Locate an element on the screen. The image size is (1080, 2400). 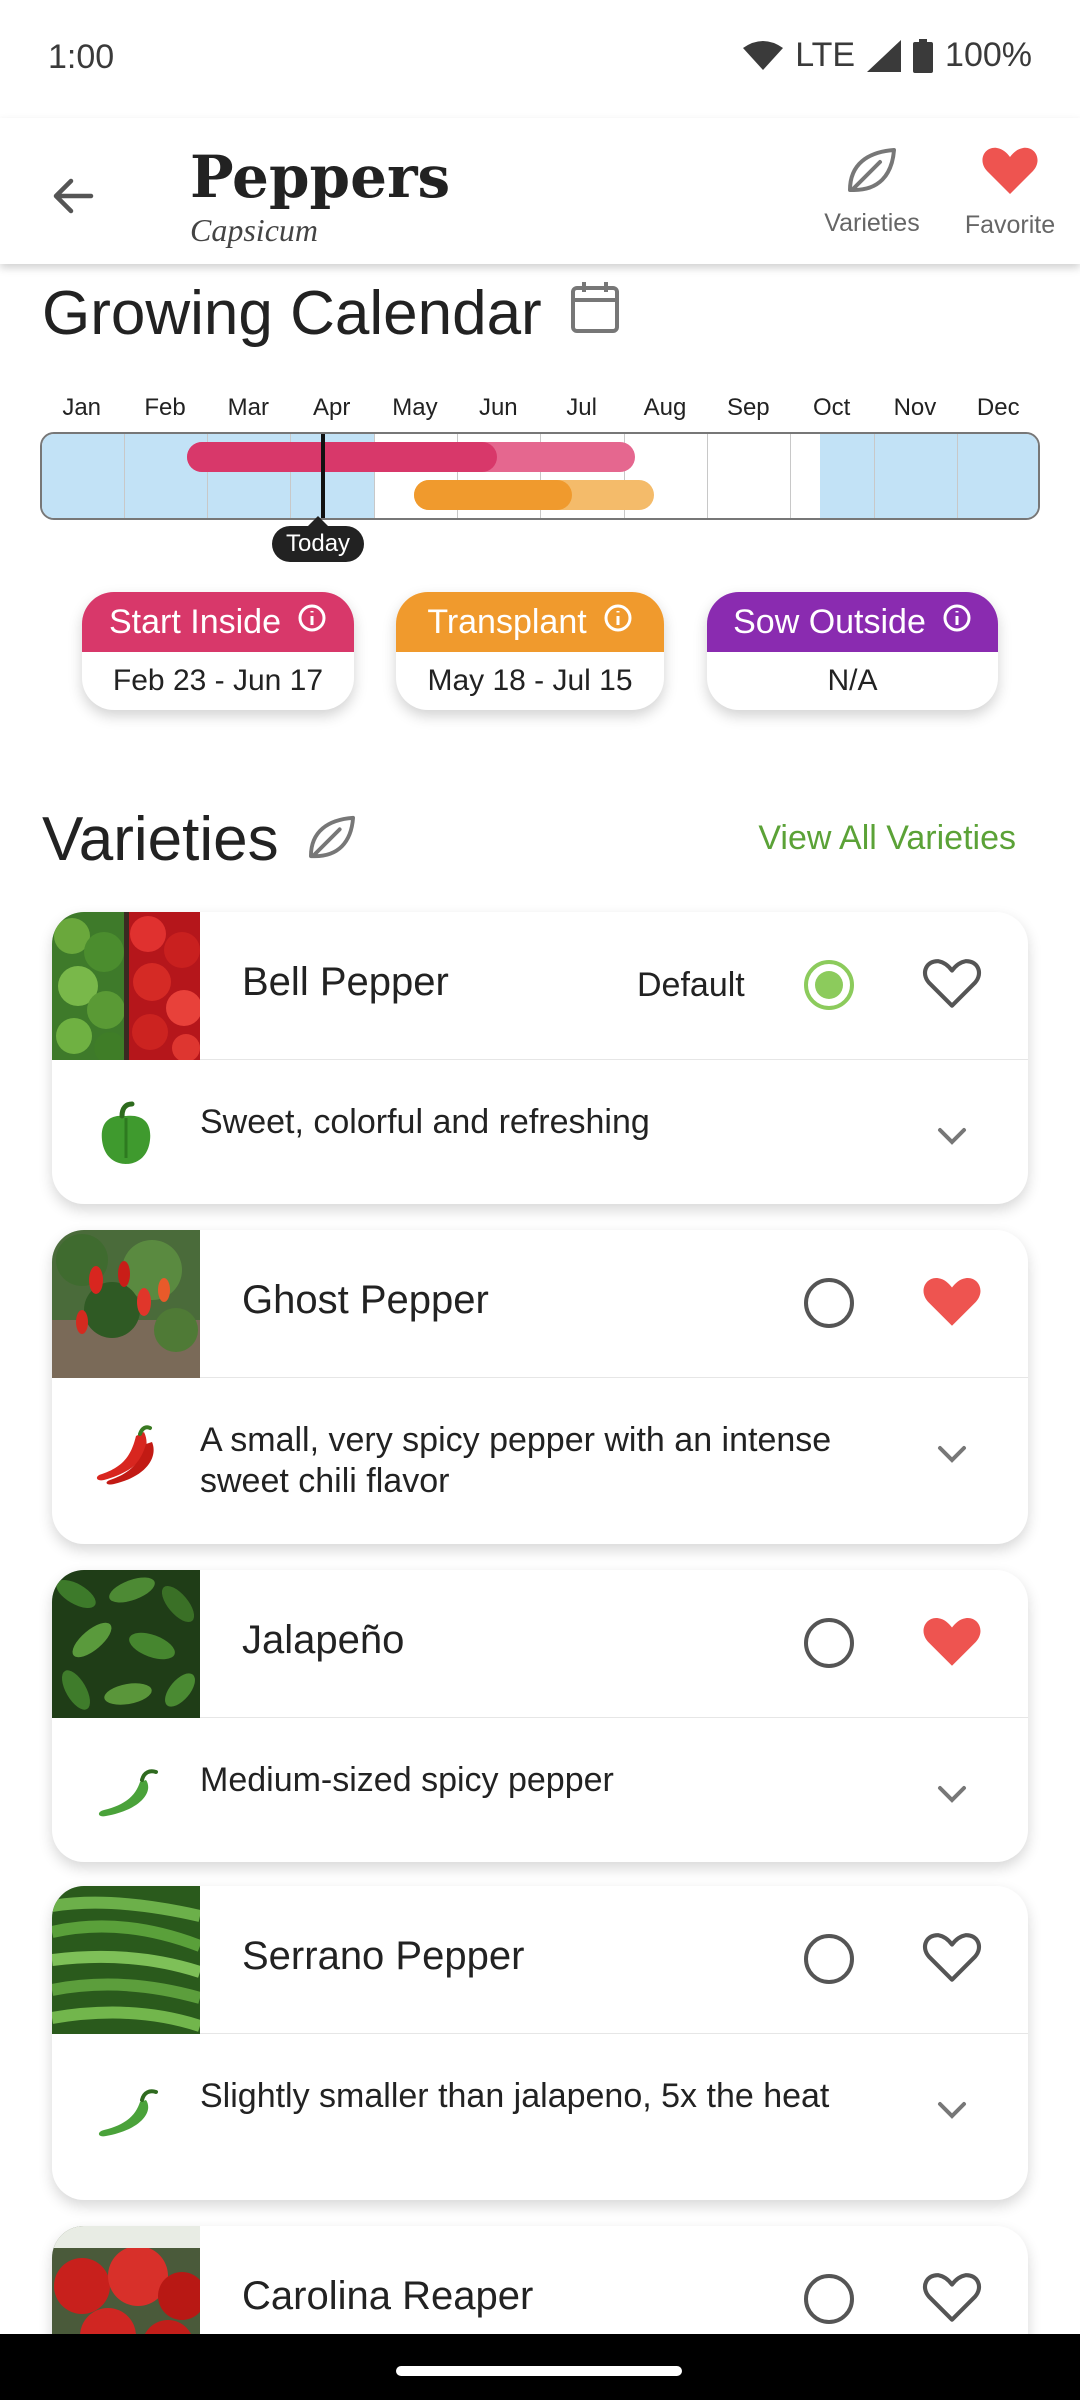
month-label: Apr is located at coordinates (331, 407).